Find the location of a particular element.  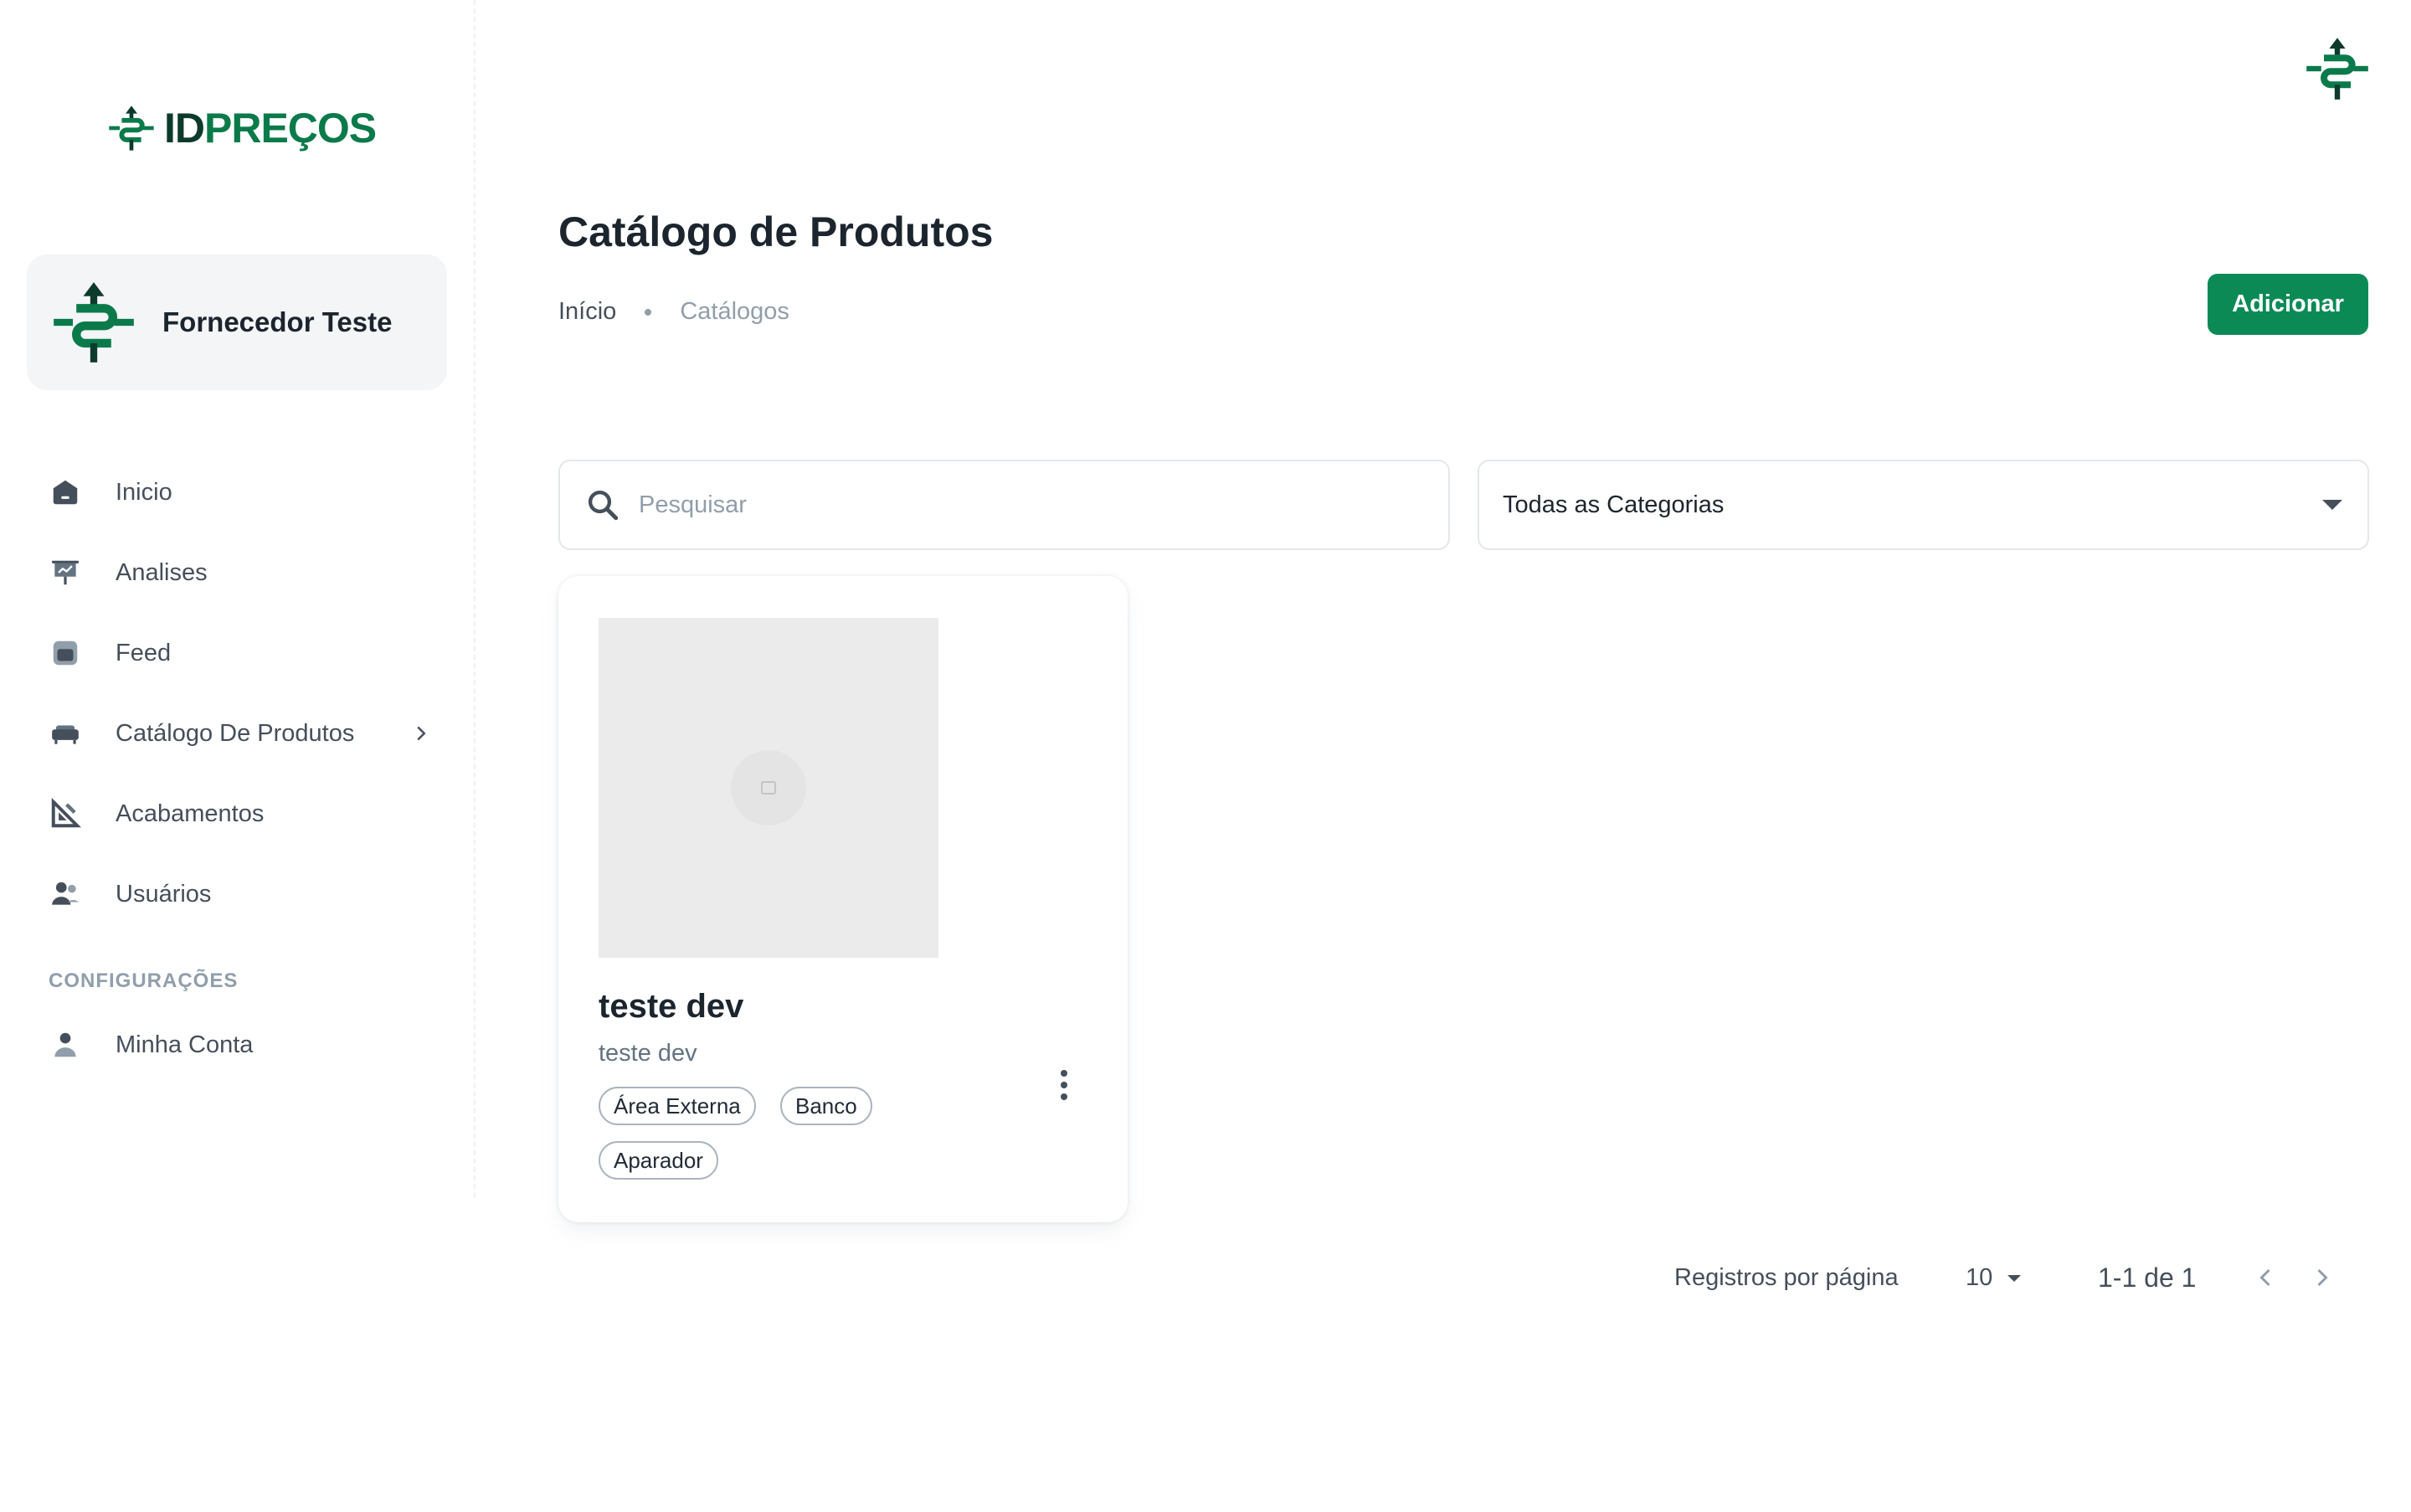

more-options-button is located at coordinates (1064, 1085).